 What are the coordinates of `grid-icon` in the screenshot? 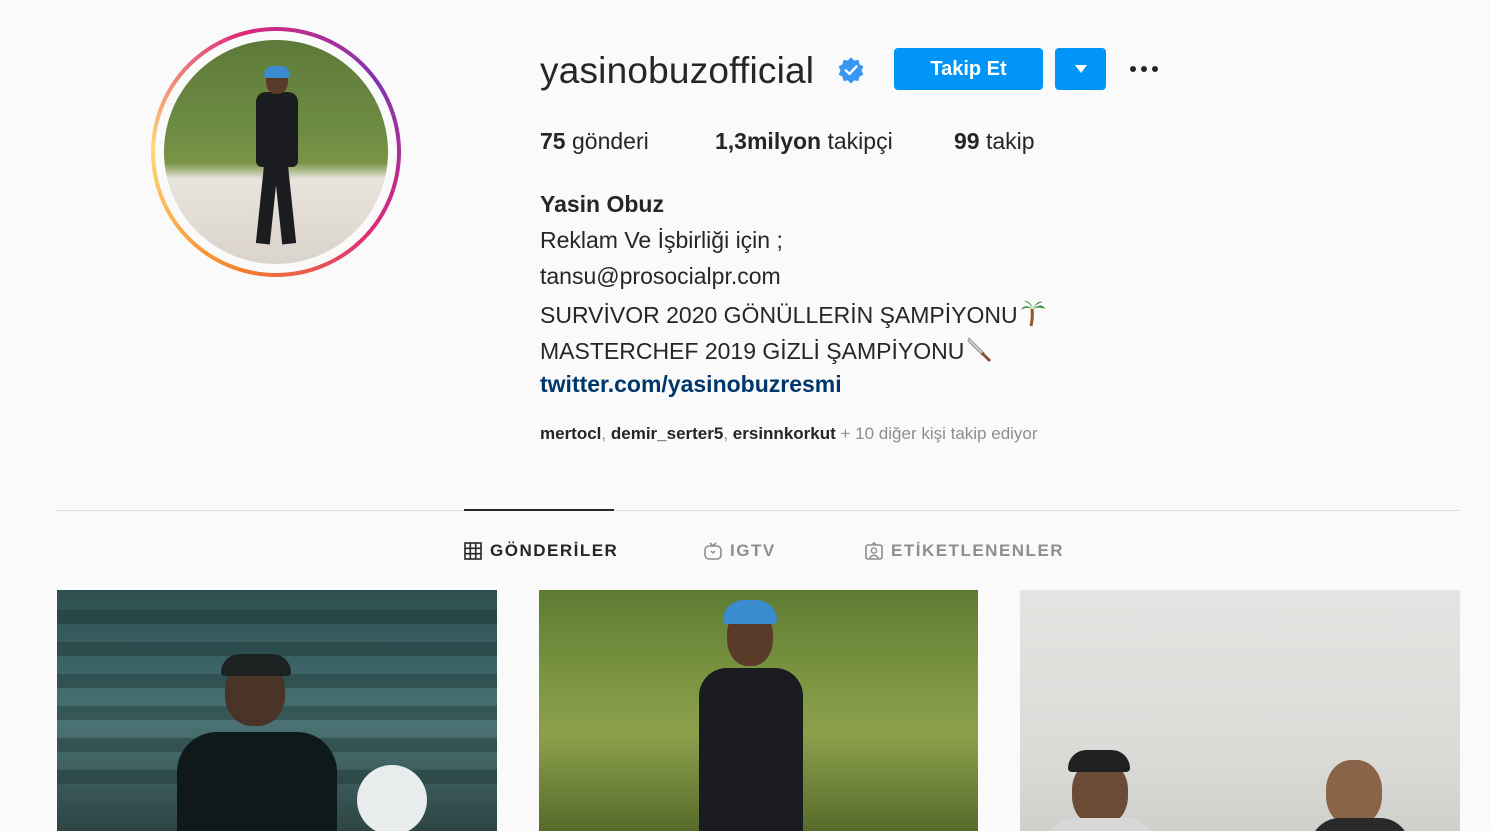 It's located at (473, 551).